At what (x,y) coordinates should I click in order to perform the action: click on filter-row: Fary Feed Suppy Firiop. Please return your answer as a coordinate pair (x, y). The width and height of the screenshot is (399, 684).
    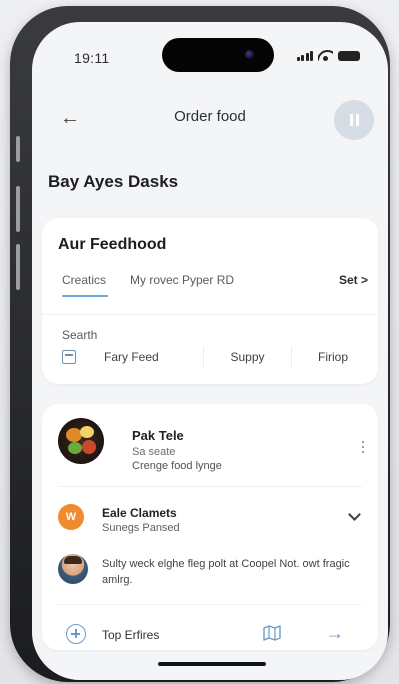
    Looking at the image, I should click on (215, 357).